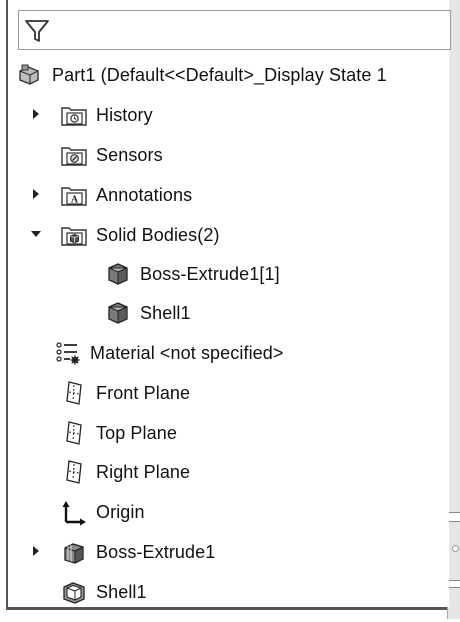 This screenshot has height=622, width=460. I want to click on history-expander, so click(36, 114).